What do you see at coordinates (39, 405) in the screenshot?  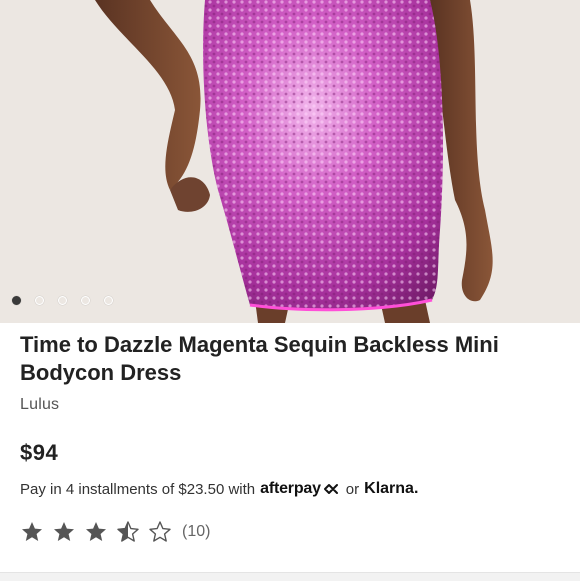 I see `brand-name: Lulus` at bounding box center [39, 405].